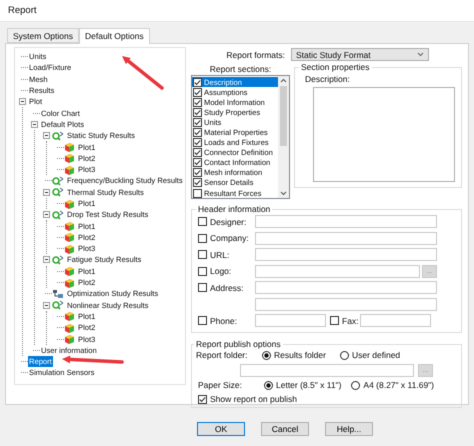 The width and height of the screenshot is (474, 446). Describe the element at coordinates (241, 69) in the screenshot. I see `field-label: Report sections:` at that location.